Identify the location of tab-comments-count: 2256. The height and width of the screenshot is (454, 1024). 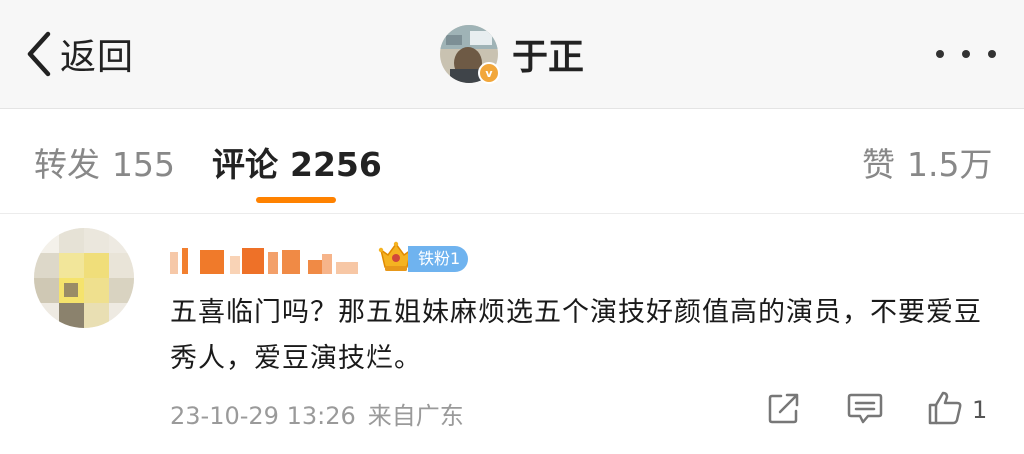
(336, 164).